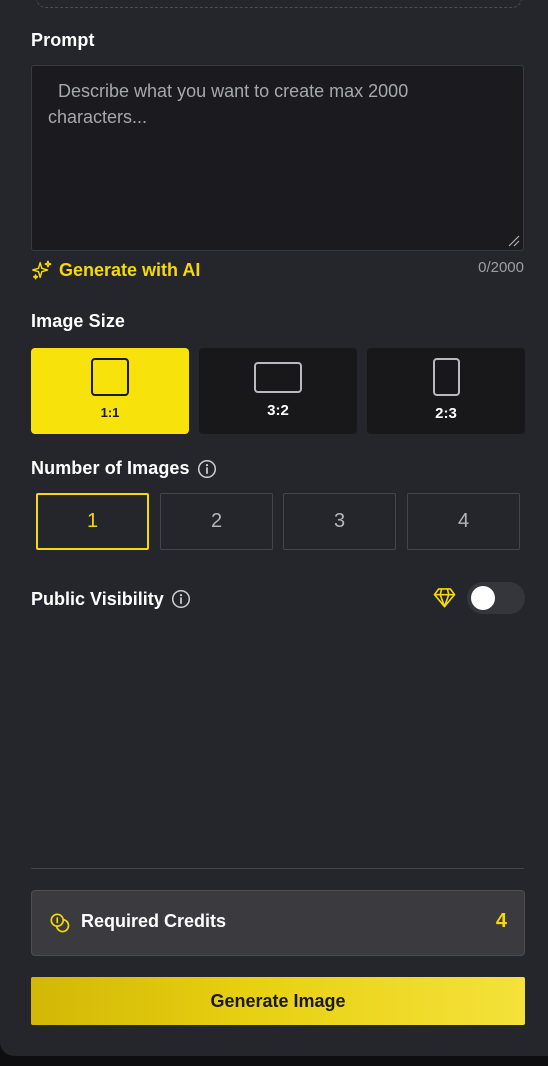  Describe the element at coordinates (63, 40) in the screenshot. I see `prompt-title: Prompt` at that location.